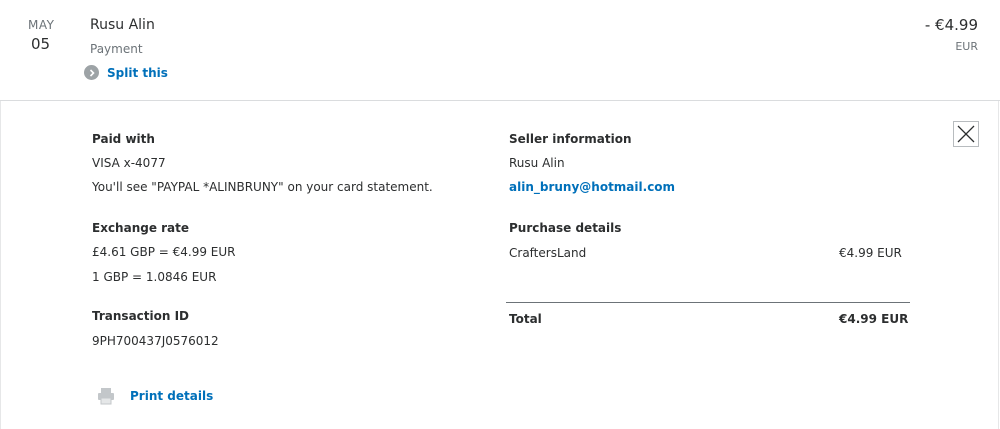 The image size is (1000, 429). Describe the element at coordinates (951, 25) in the screenshot. I see `transaction-amount: - €4.99` at that location.